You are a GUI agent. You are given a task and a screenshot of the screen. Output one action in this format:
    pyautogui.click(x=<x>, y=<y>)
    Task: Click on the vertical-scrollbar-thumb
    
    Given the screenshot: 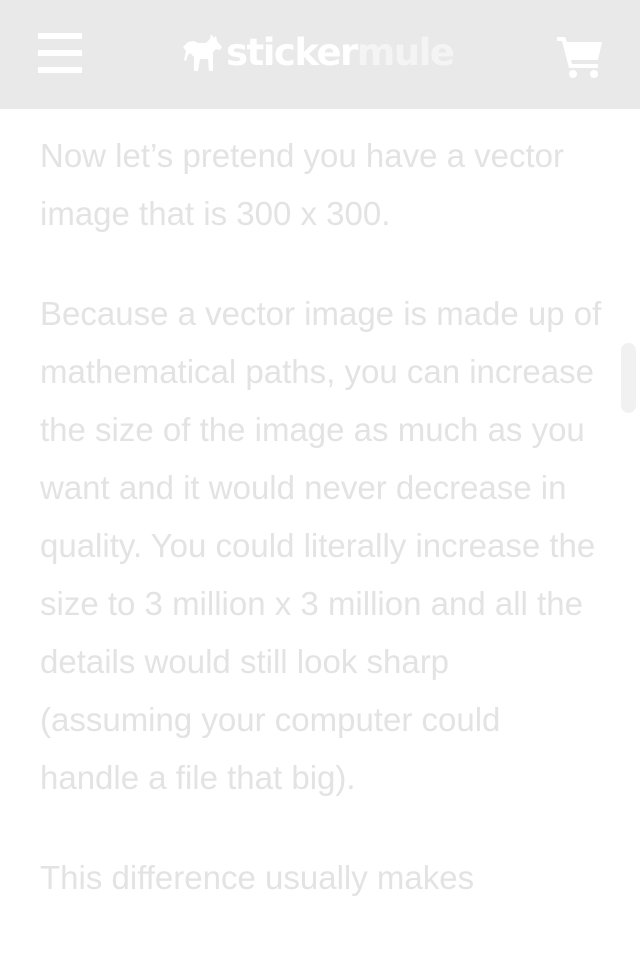 What is the action you would take?
    pyautogui.click(x=628, y=378)
    